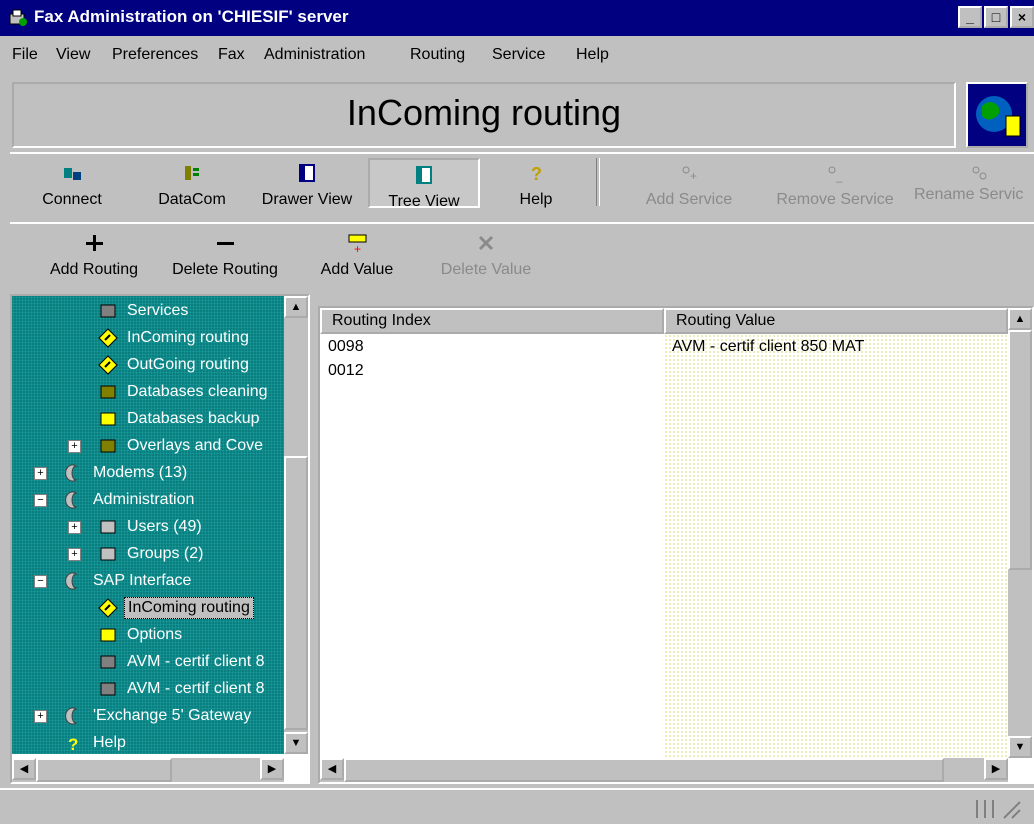 Image resolution: width=1034 pixels, height=824 pixels. What do you see at coordinates (970, 17) in the screenshot?
I see `minimize-button: _` at bounding box center [970, 17].